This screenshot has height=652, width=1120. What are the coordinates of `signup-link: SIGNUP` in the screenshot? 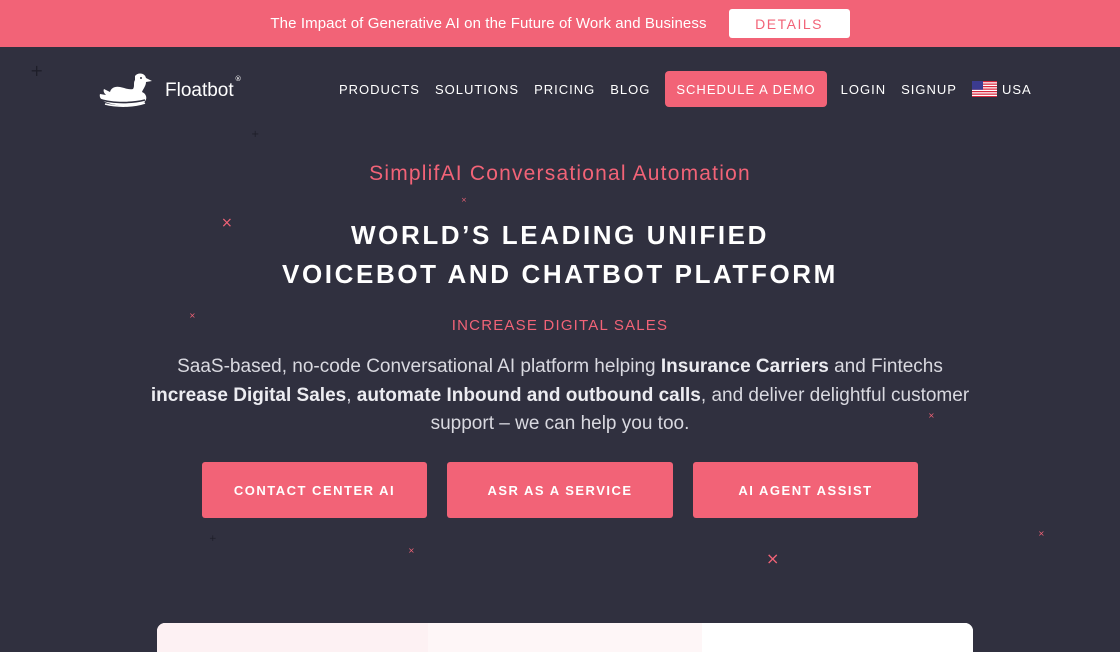 It's located at (929, 89).